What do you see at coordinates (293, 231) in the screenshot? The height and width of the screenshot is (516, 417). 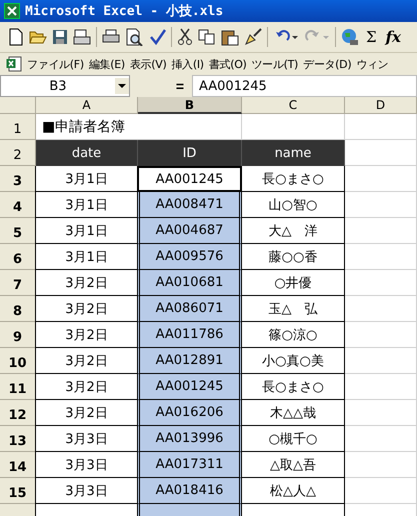 I see `table-cell: 大△ 洋` at bounding box center [293, 231].